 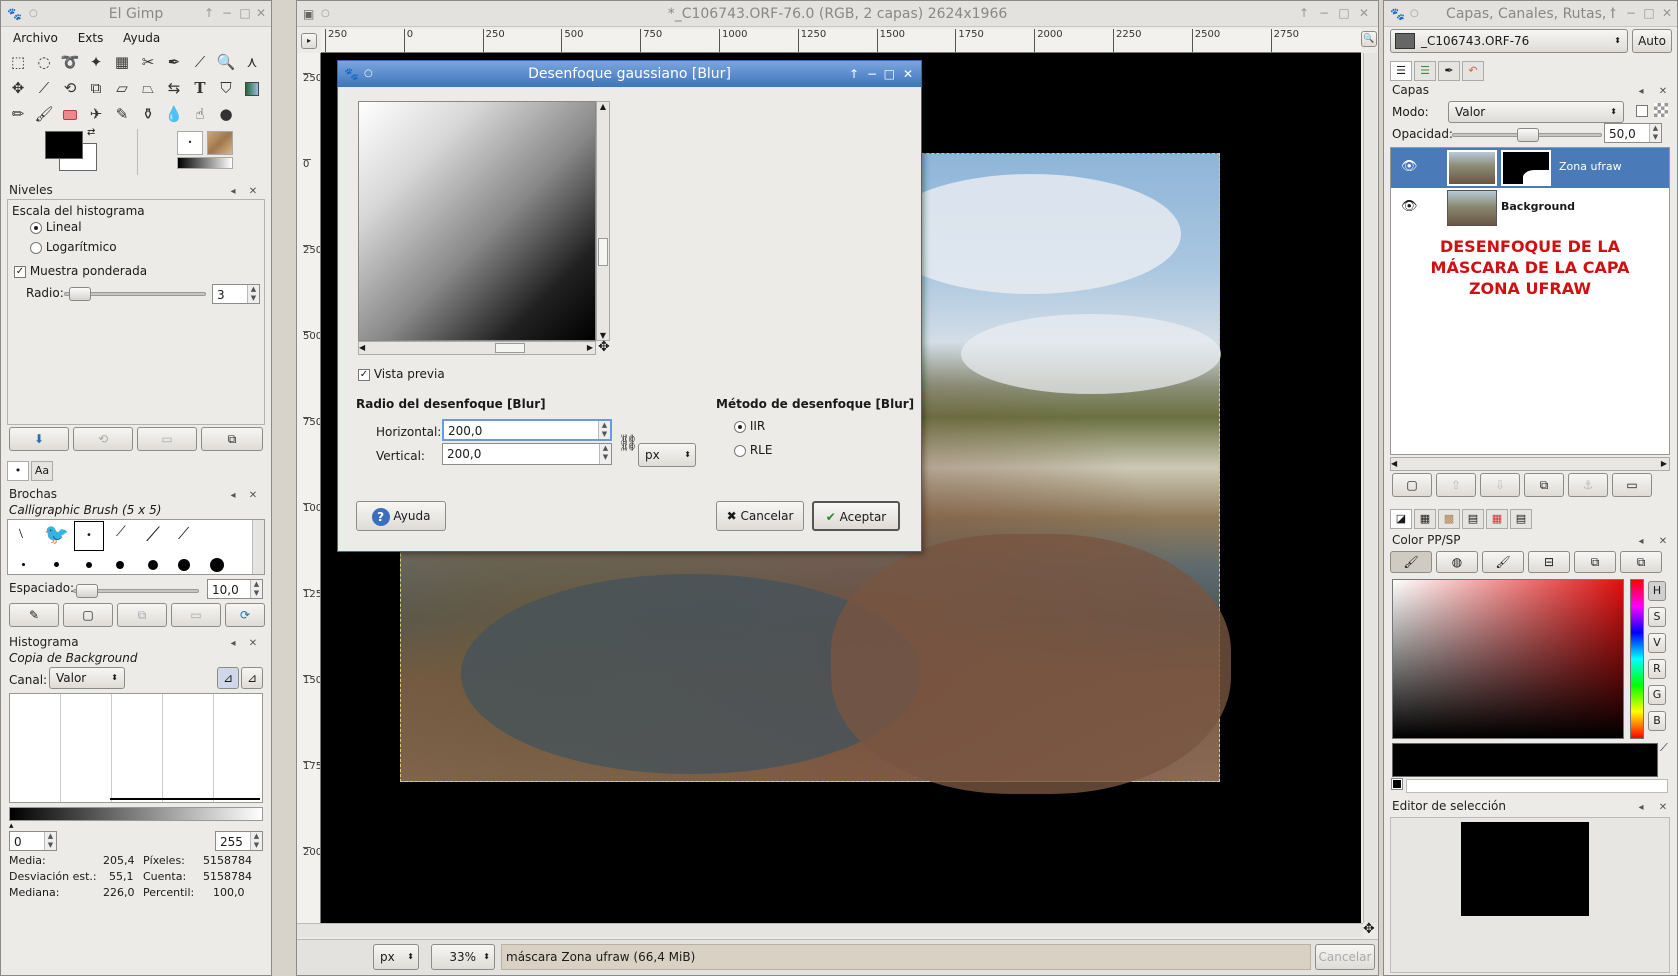 What do you see at coordinates (36, 227) in the screenshot?
I see `linear-radio-dot` at bounding box center [36, 227].